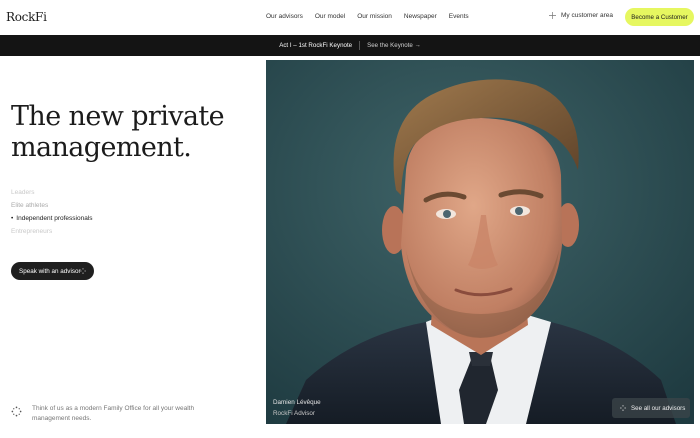  What do you see at coordinates (52, 192) in the screenshot?
I see `audience-item-leaders: Leaders` at bounding box center [52, 192].